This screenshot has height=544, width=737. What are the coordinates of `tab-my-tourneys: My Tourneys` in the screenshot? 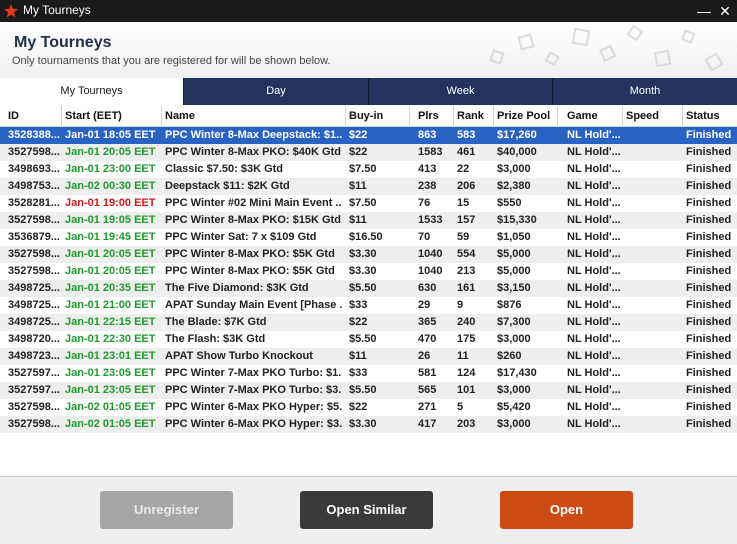 It's located at (92, 91).